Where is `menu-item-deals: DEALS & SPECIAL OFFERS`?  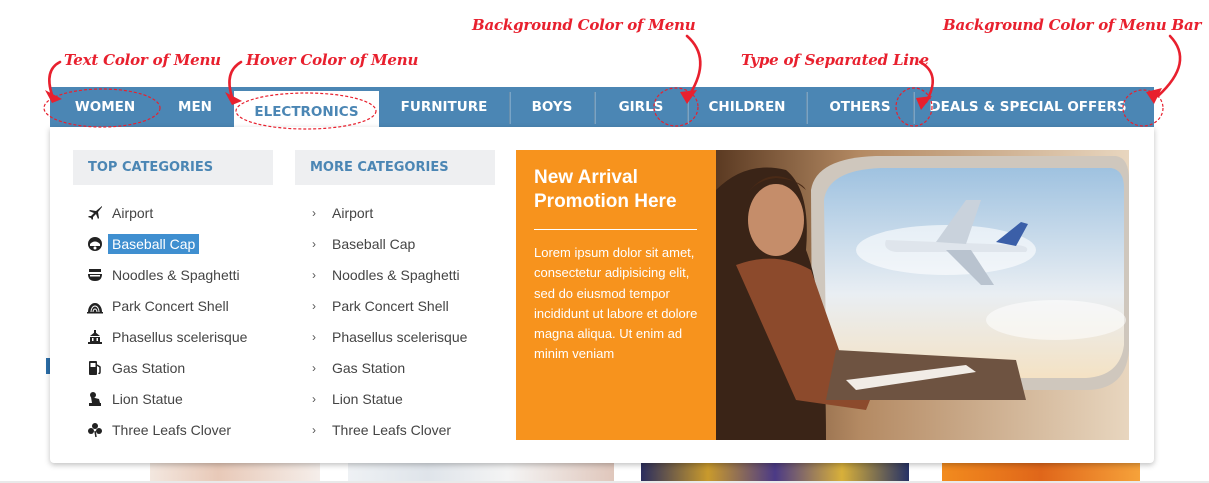
menu-item-deals: DEALS & SPECIAL OFFERS is located at coordinates (1028, 107).